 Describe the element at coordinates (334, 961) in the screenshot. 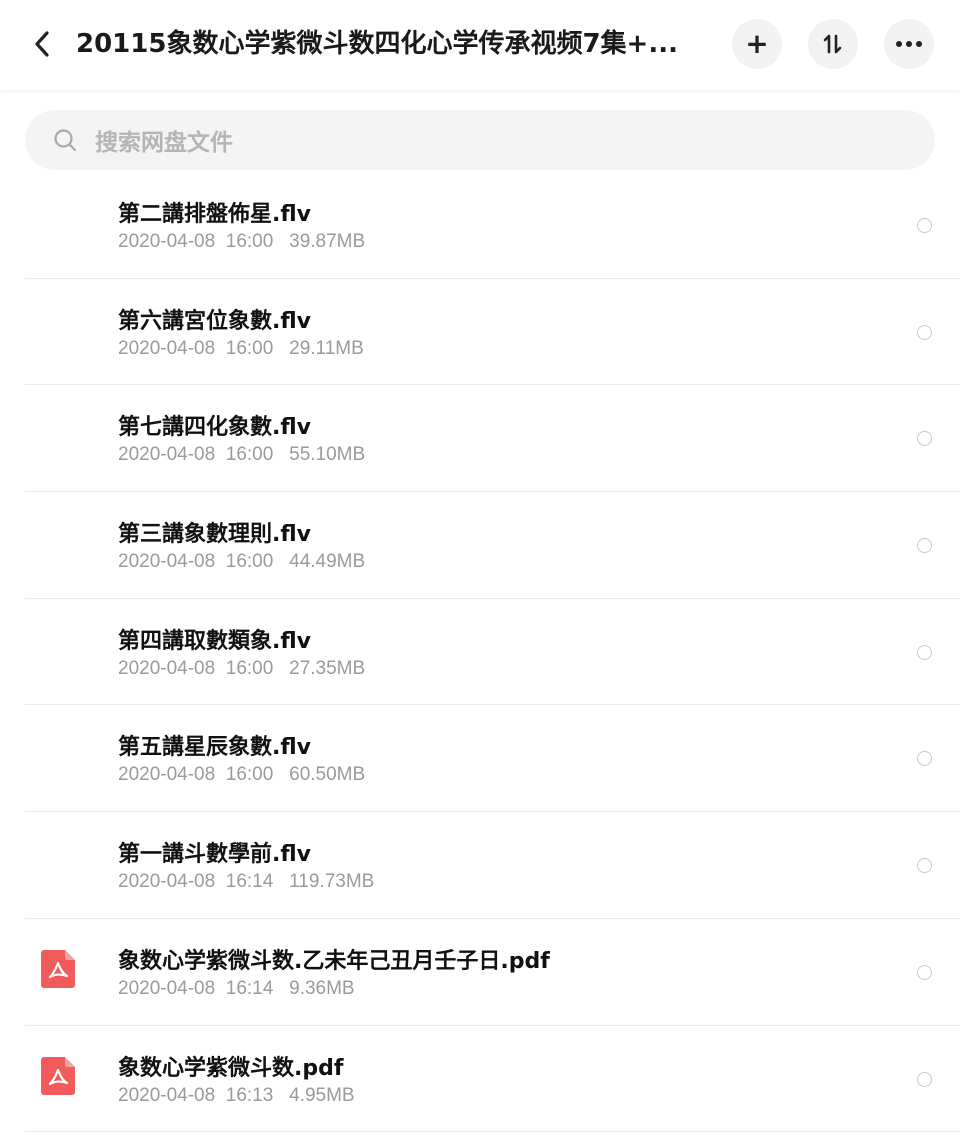

I see `file-name: 象数心学紫微斗数.乙未年己丑月壬子日.pdf` at that location.